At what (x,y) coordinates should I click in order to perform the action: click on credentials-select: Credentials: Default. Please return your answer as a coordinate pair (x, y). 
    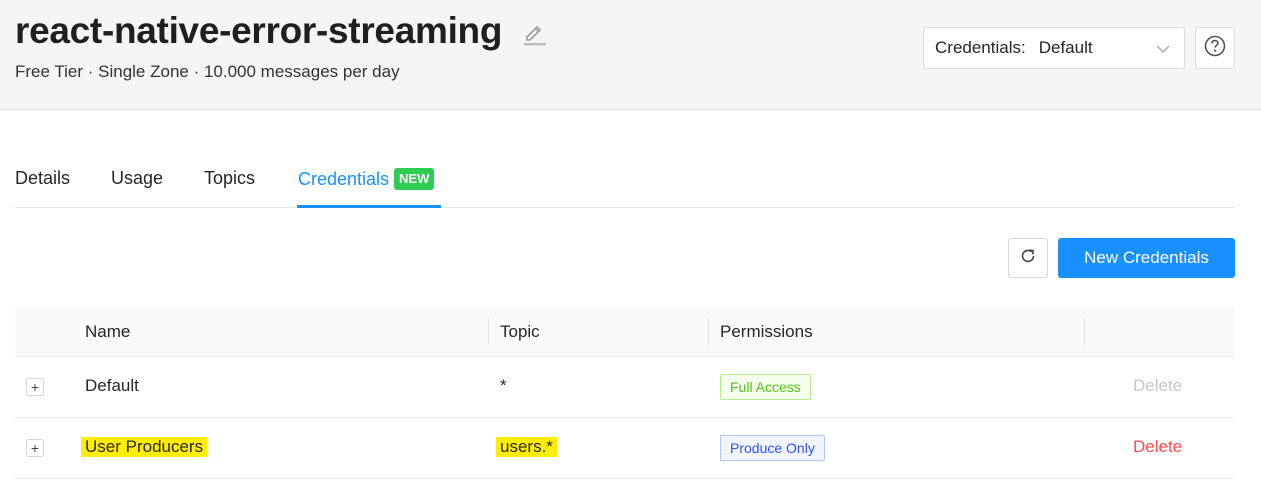
    Looking at the image, I should click on (1054, 48).